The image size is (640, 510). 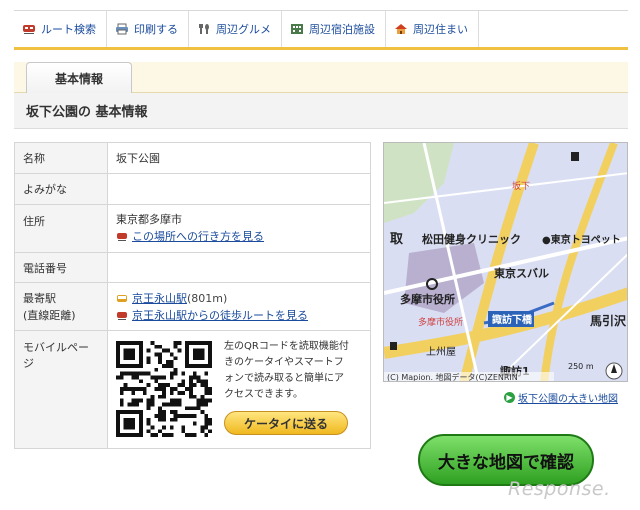 I want to click on map-label-umabiki: 馬引沢, so click(x=608, y=320).